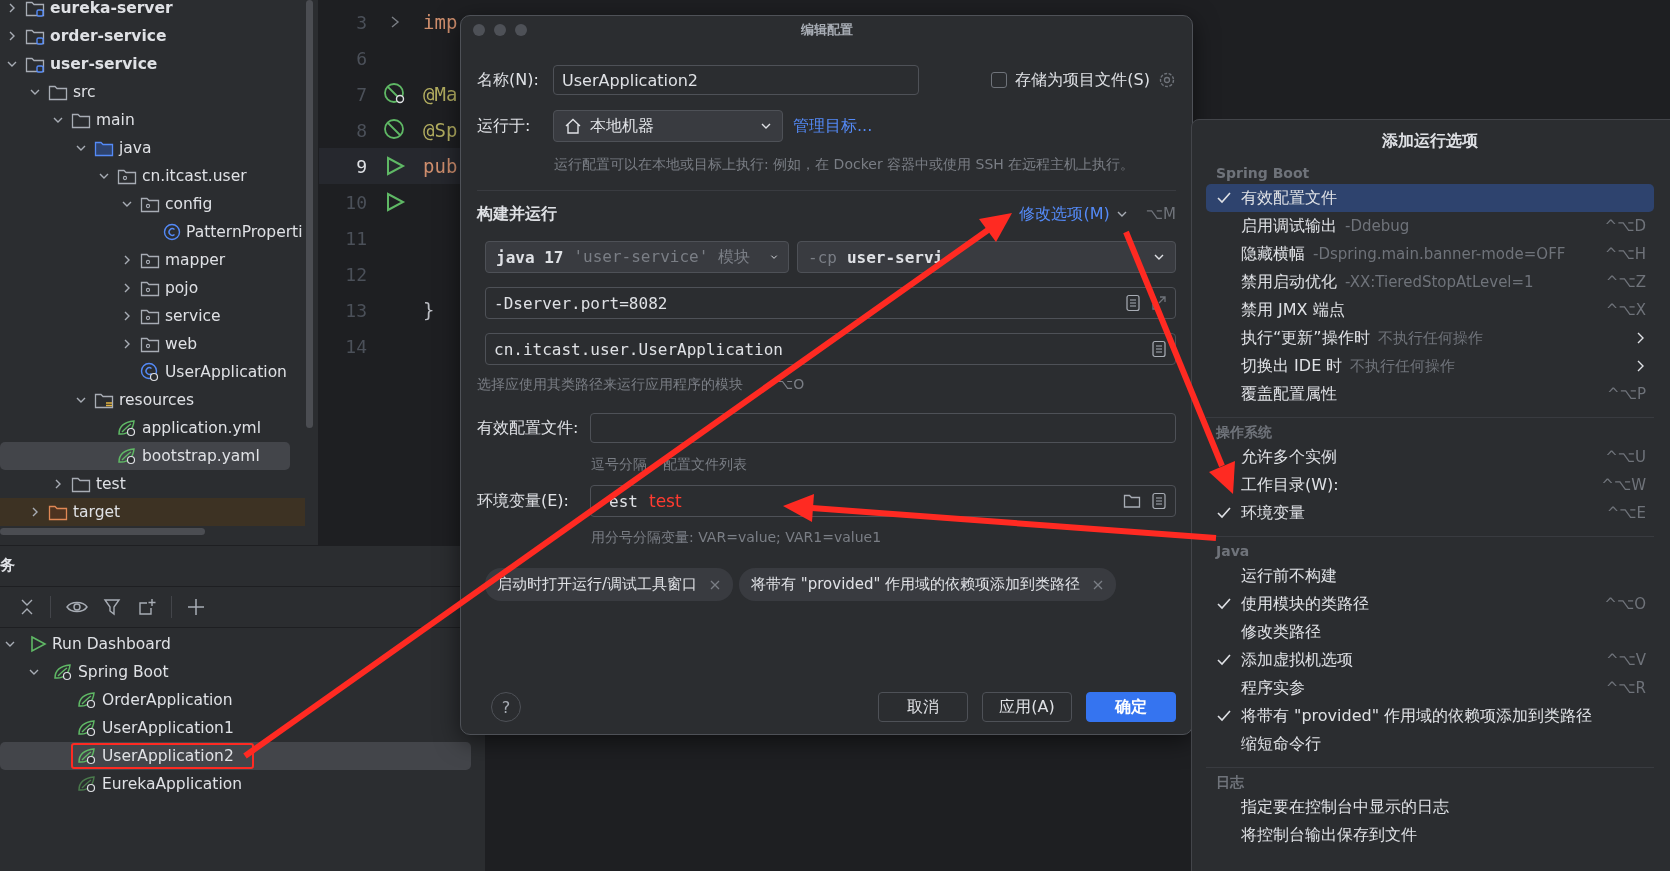 The height and width of the screenshot is (871, 1670). Describe the element at coordinates (235, 700) in the screenshot. I see `run-configuration-item: OrderApplication` at that location.